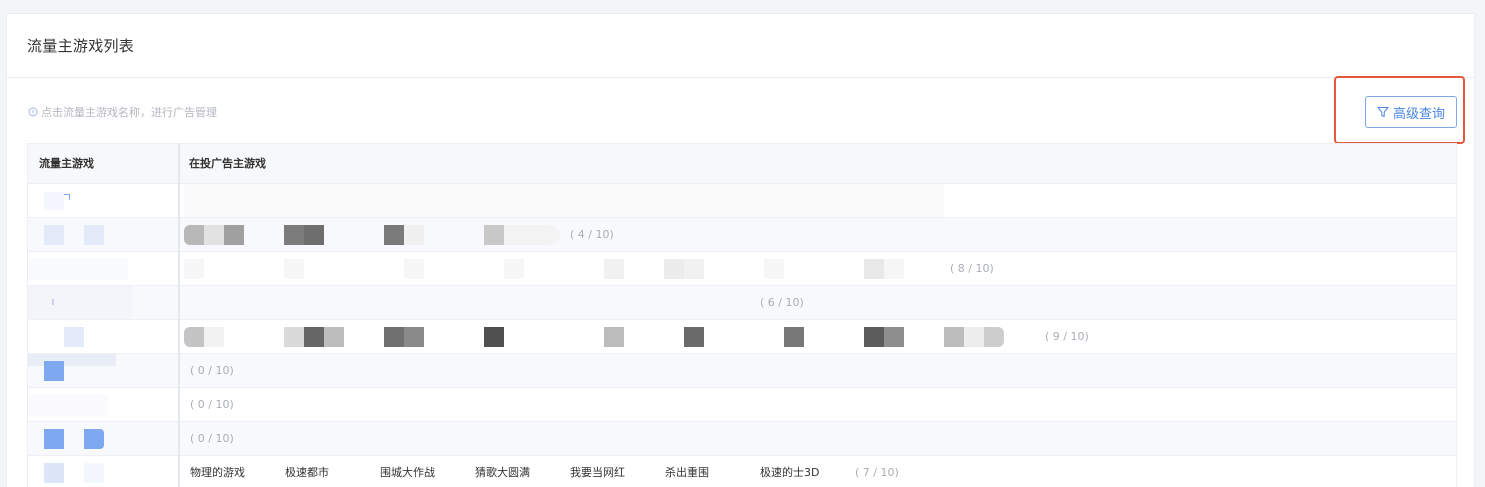  Describe the element at coordinates (789, 471) in the screenshot. I see `ad-game-name: 极速的士3D` at that location.